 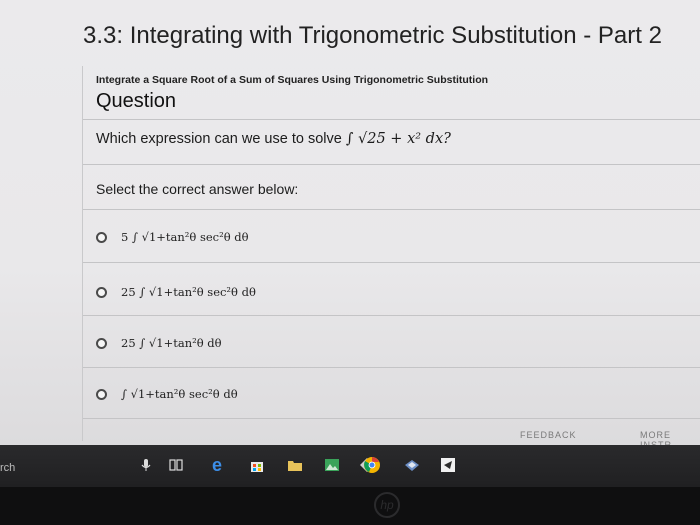 I want to click on taskbar-search-fragment: rch, so click(x=7, y=468).